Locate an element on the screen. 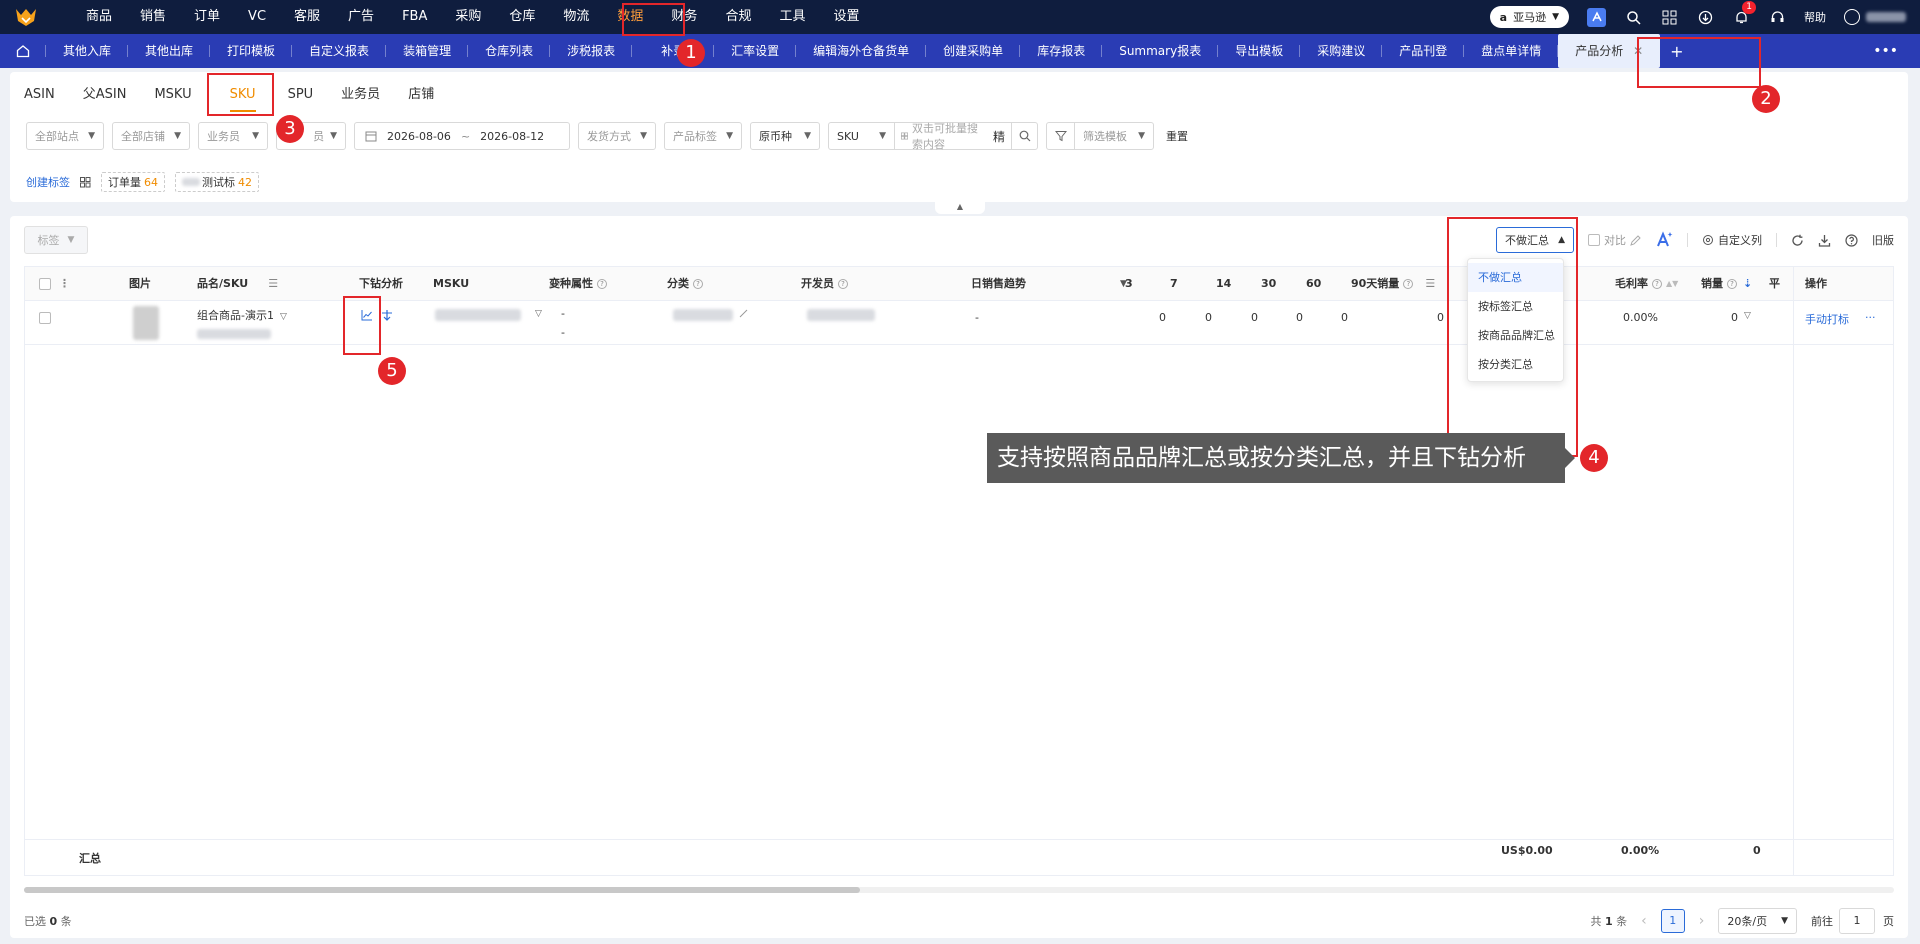 The width and height of the screenshot is (1920, 944). tab-other-inbound: 其他入库 is located at coordinates (87, 51).